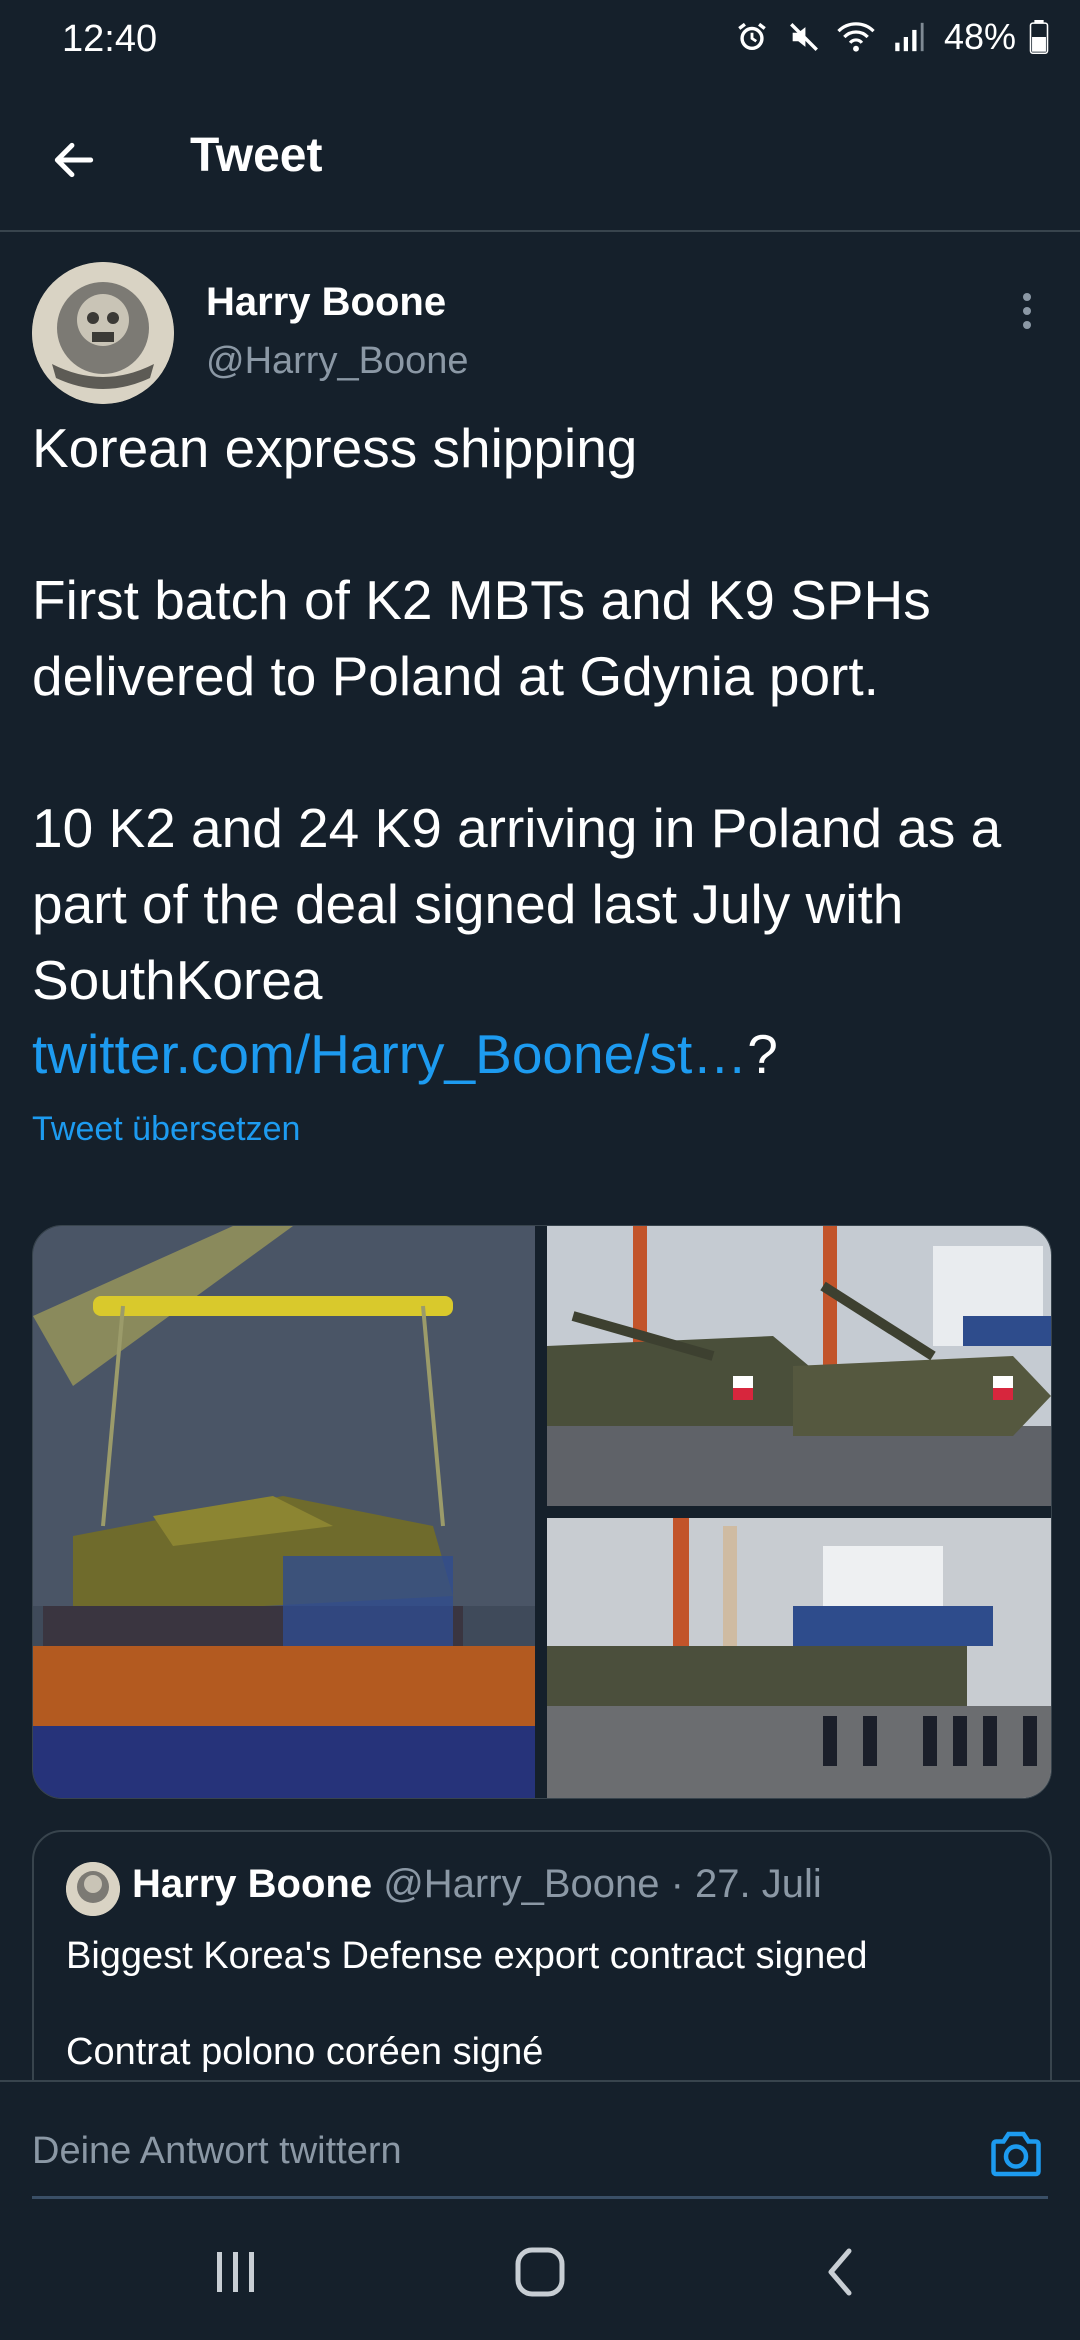  Describe the element at coordinates (337, 361) in the screenshot. I see `author-handle: @Harry_Boone` at that location.